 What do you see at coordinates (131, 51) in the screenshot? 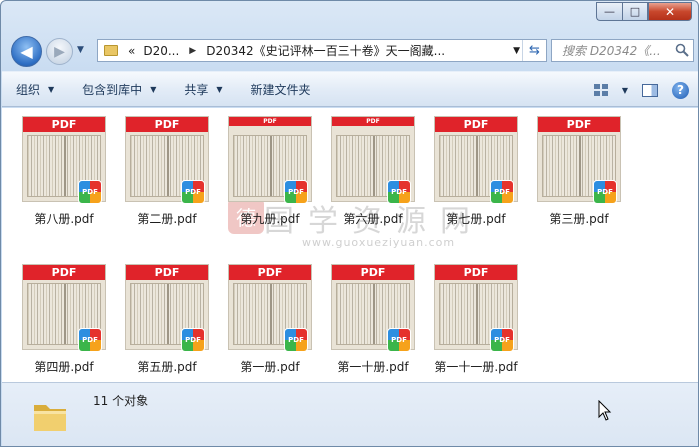
I see `breadcrumb-overflow: «` at bounding box center [131, 51].